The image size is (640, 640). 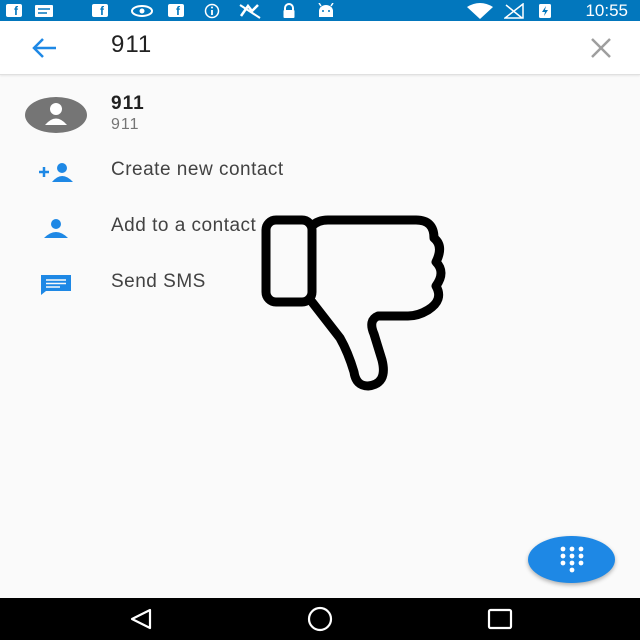 I want to click on status-time: 10:55, so click(x=606, y=10).